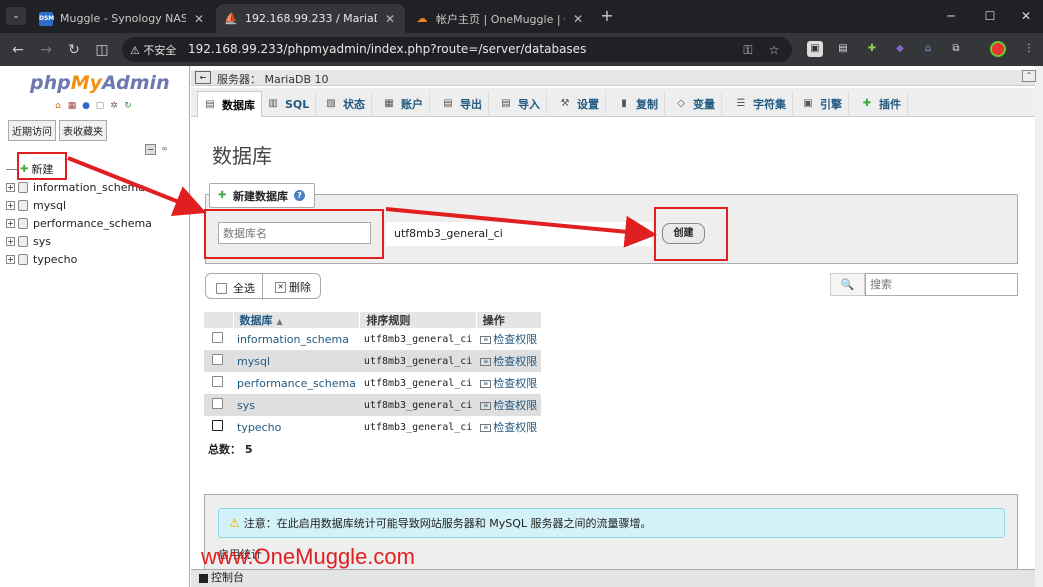 This screenshot has height=587, width=1043. What do you see at coordinates (521, 227) in the screenshot?
I see `arrow-to-create` at bounding box center [521, 227].